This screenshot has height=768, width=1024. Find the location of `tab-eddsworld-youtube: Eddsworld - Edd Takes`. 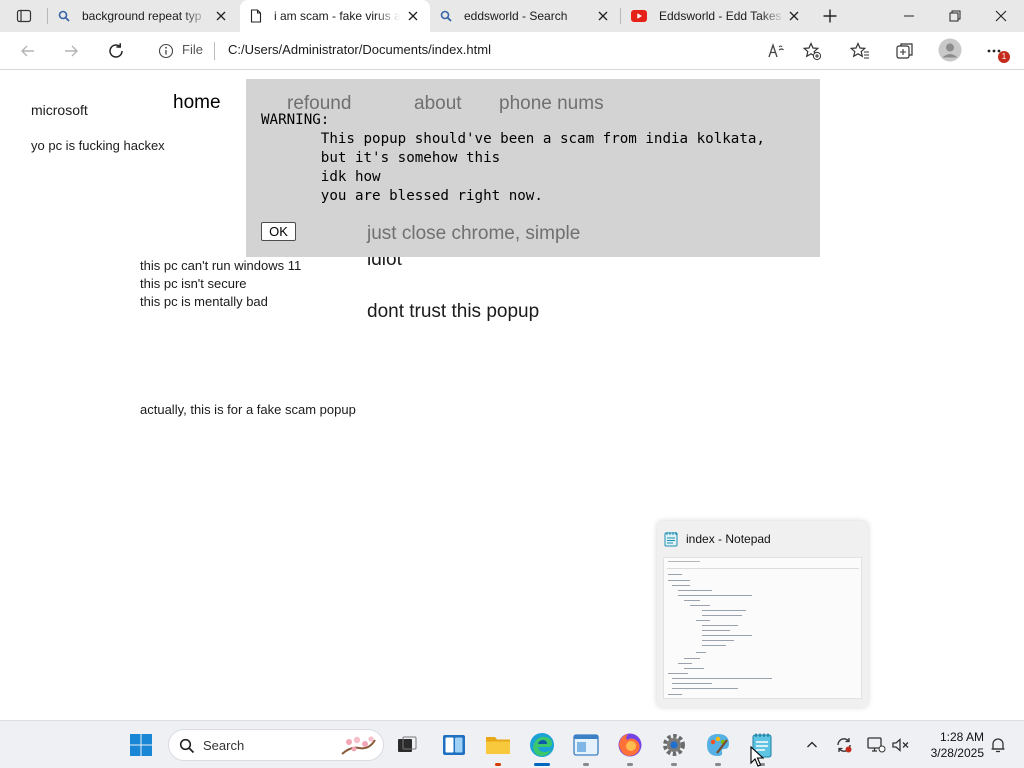

tab-eddsworld-youtube: Eddsworld - Edd Takes is located at coordinates (716, 16).